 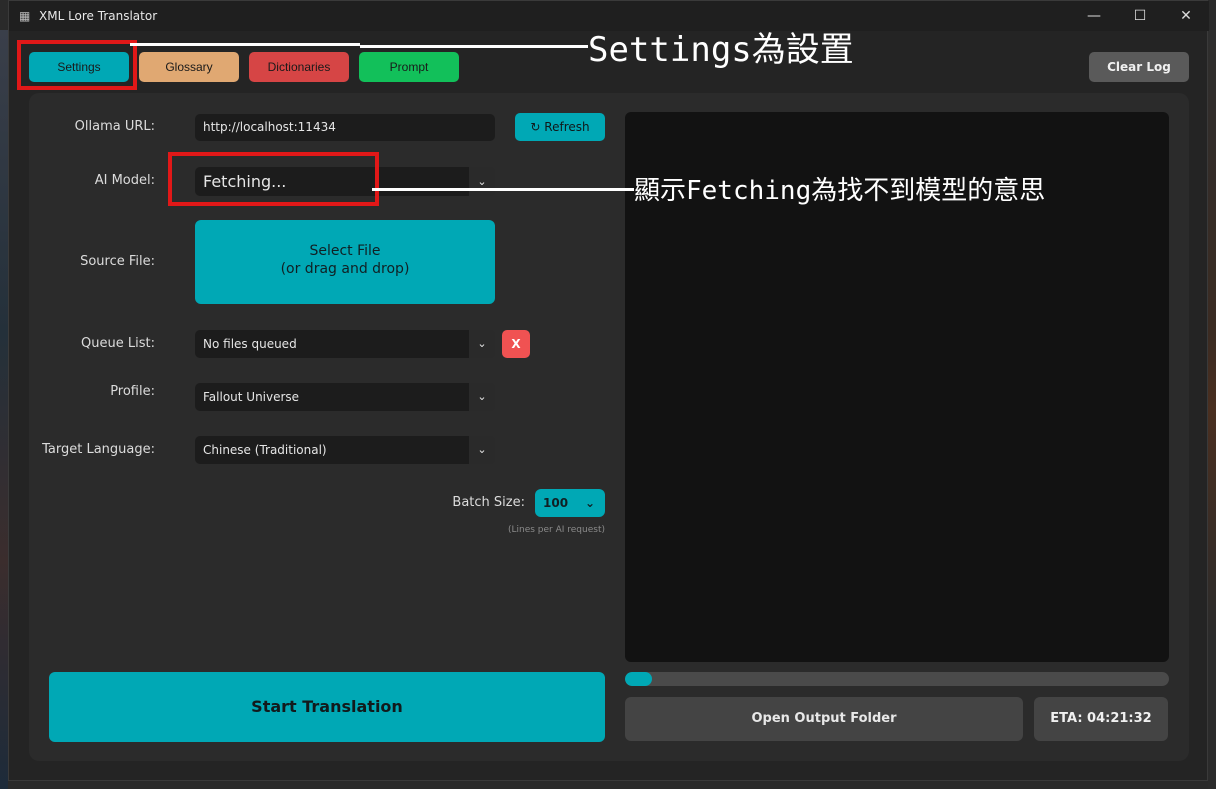 I want to click on tab-prompt: Prompt, so click(x=409, y=67).